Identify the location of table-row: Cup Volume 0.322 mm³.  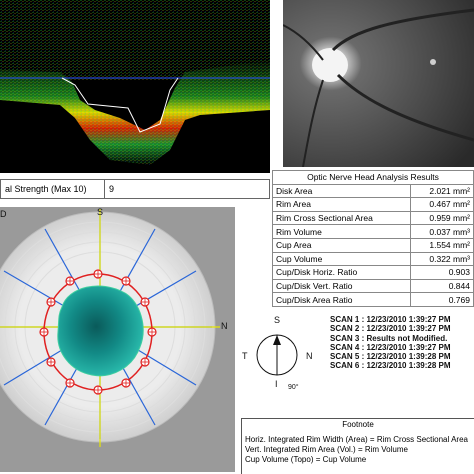
(373, 259).